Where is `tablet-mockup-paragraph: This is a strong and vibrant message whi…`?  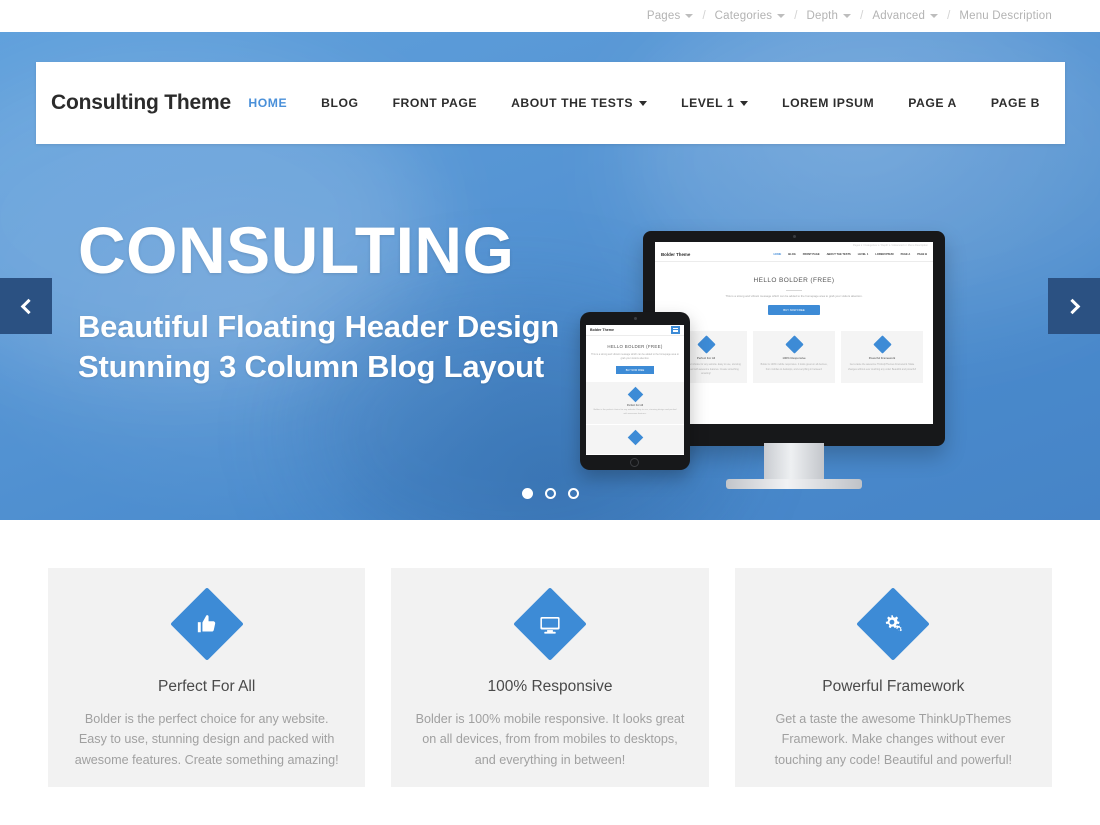 tablet-mockup-paragraph: This is a strong and vibrant message whi… is located at coordinates (635, 357).